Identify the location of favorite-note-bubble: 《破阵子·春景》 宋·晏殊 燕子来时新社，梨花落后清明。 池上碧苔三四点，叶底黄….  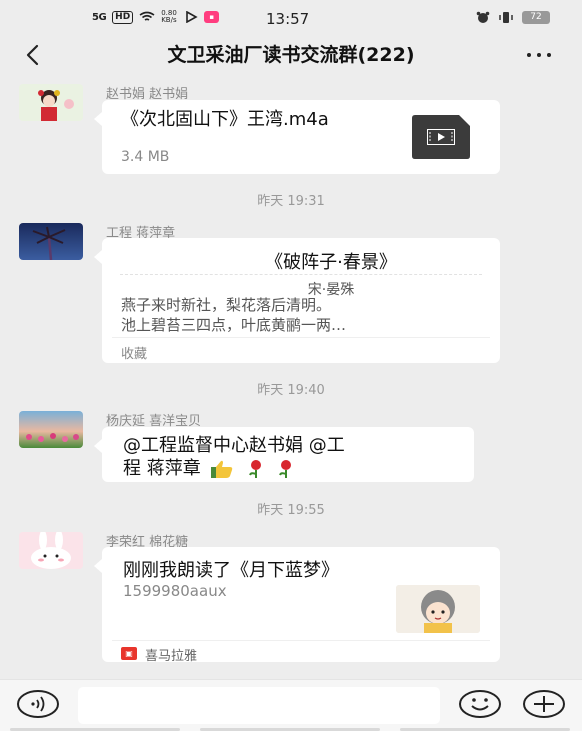
(297, 300).